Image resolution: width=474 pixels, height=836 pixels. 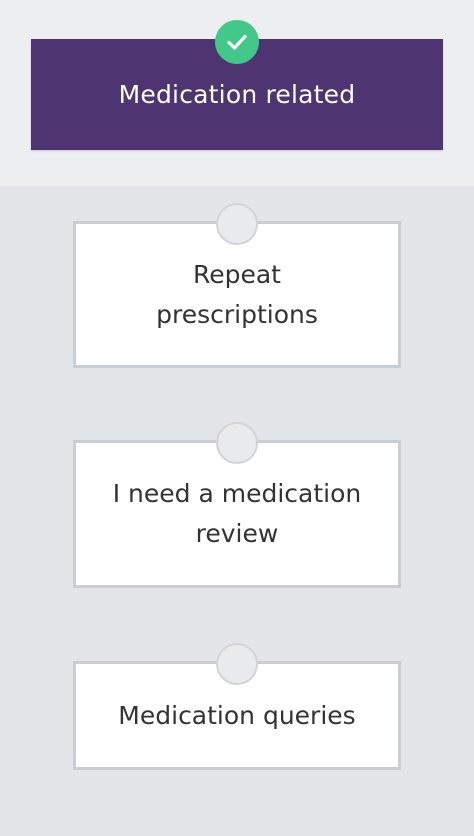 I want to click on option-label: Medication queries, so click(x=237, y=715).